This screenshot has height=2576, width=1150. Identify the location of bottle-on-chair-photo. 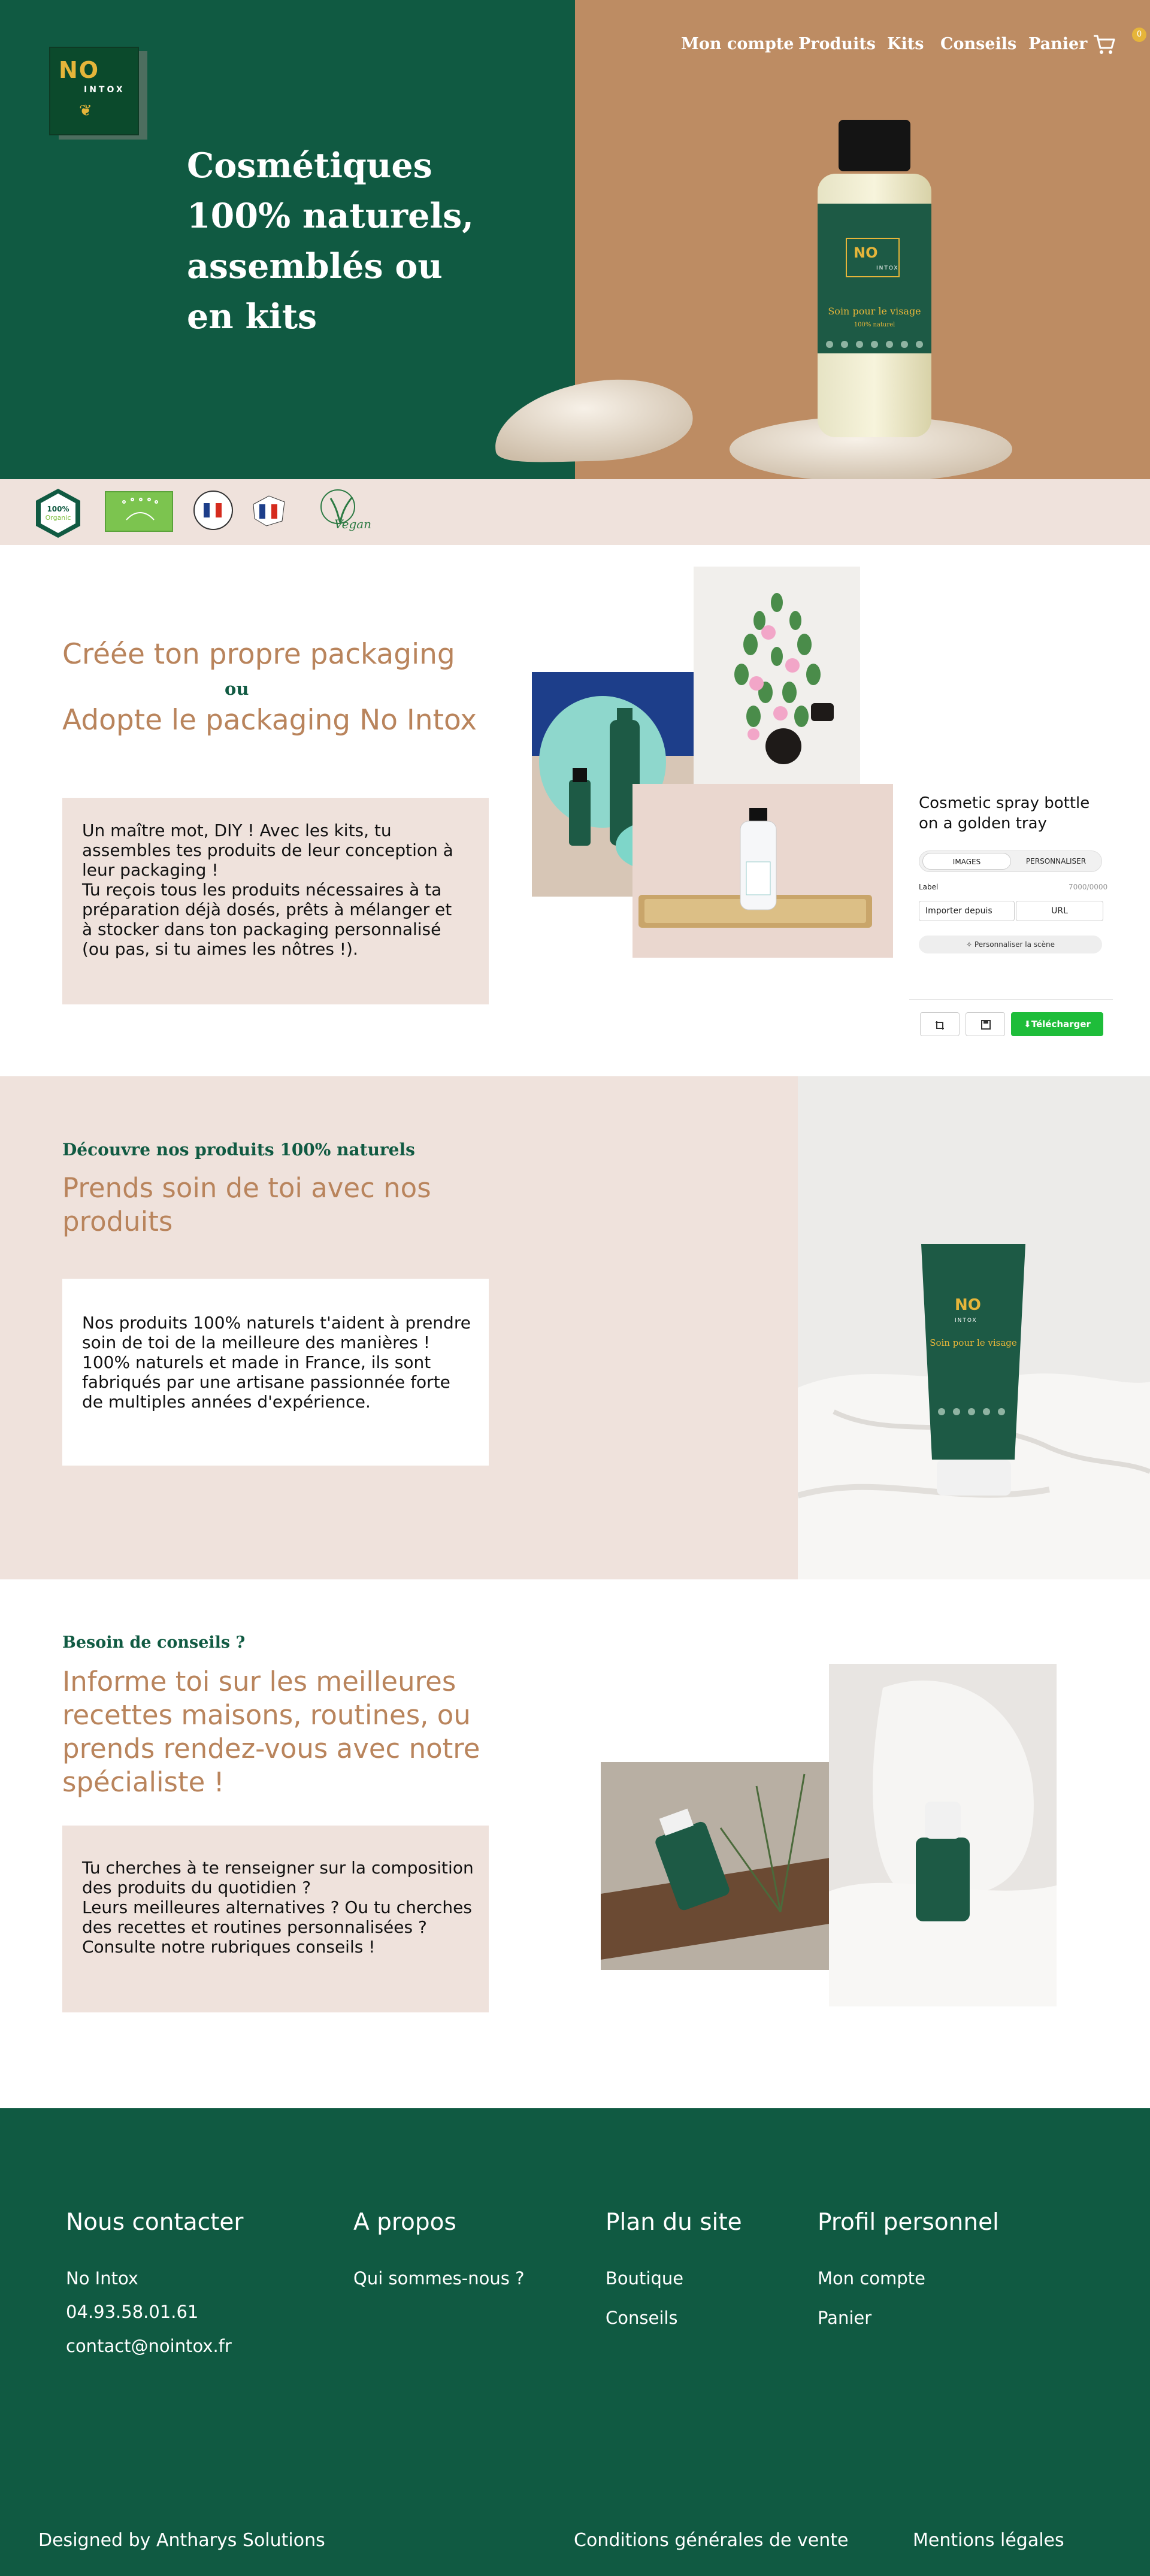
(943, 1835).